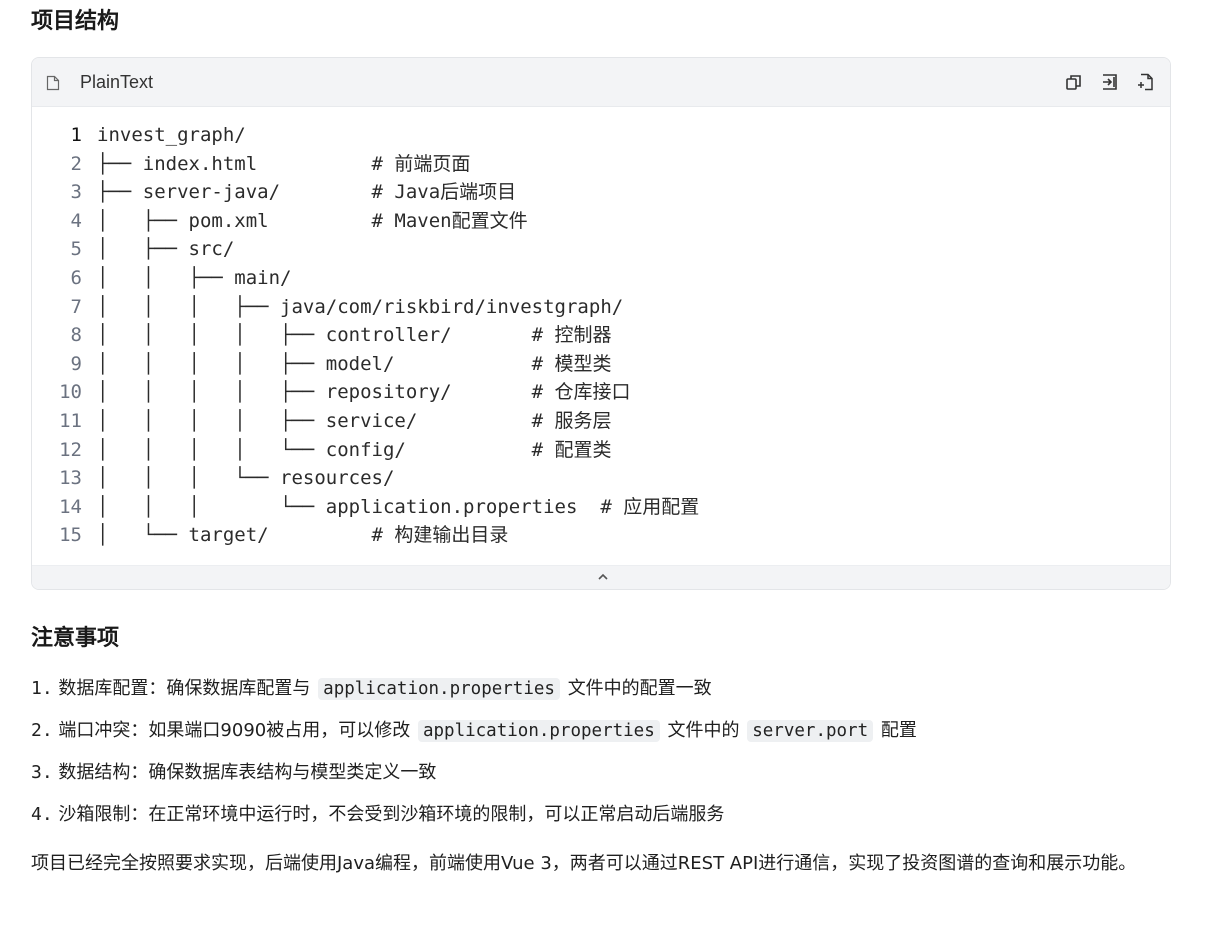 The image size is (1219, 934). Describe the element at coordinates (234, 730) in the screenshot. I see `note-text: 端口冲突：如果端口9090被占用，可以修改` at that location.